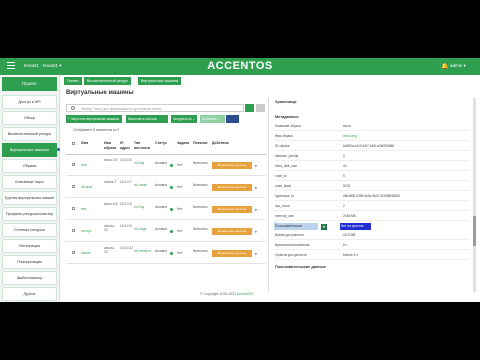 This screenshot has height=360, width=480. I want to click on language-label: Русский, so click(15, 298).